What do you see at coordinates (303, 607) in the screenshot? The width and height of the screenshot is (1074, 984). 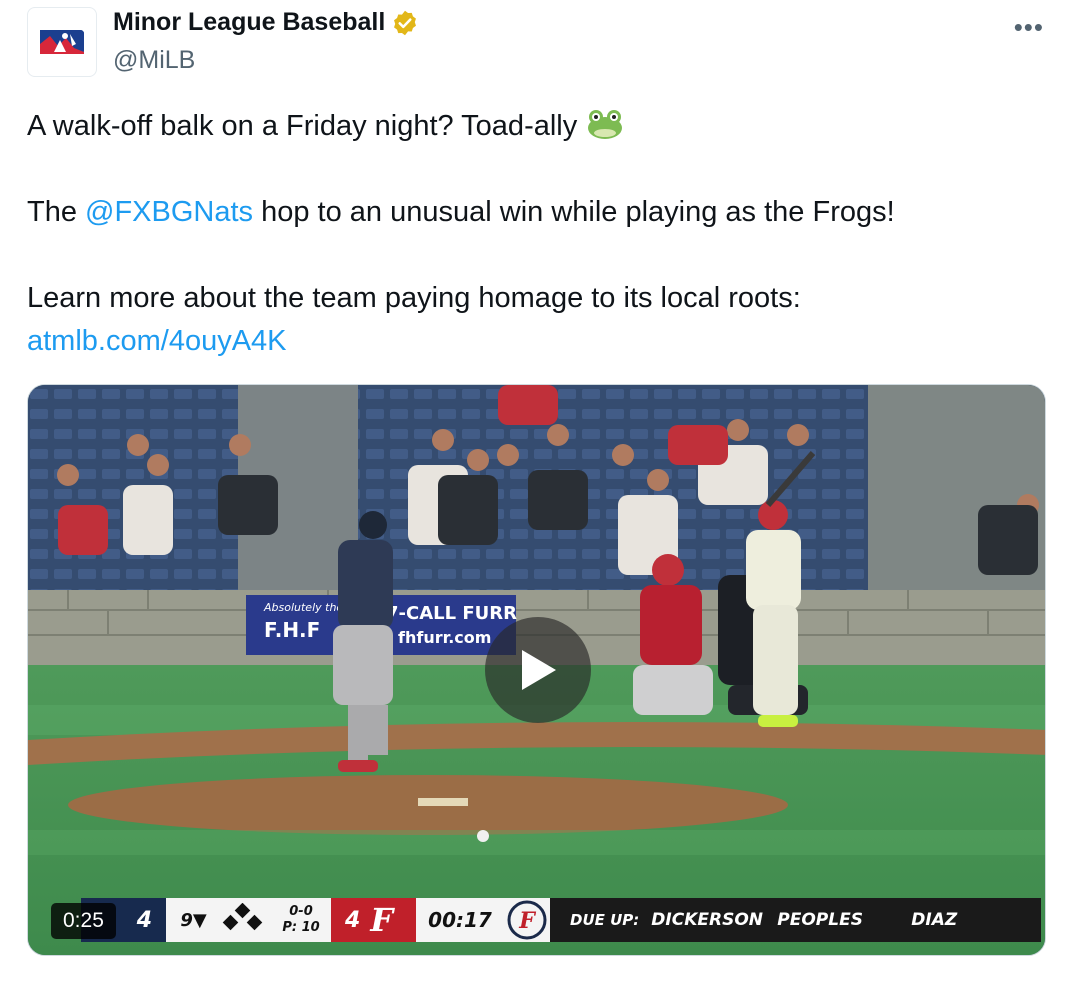 I see `banner-text-1: Absolutely the` at bounding box center [303, 607].